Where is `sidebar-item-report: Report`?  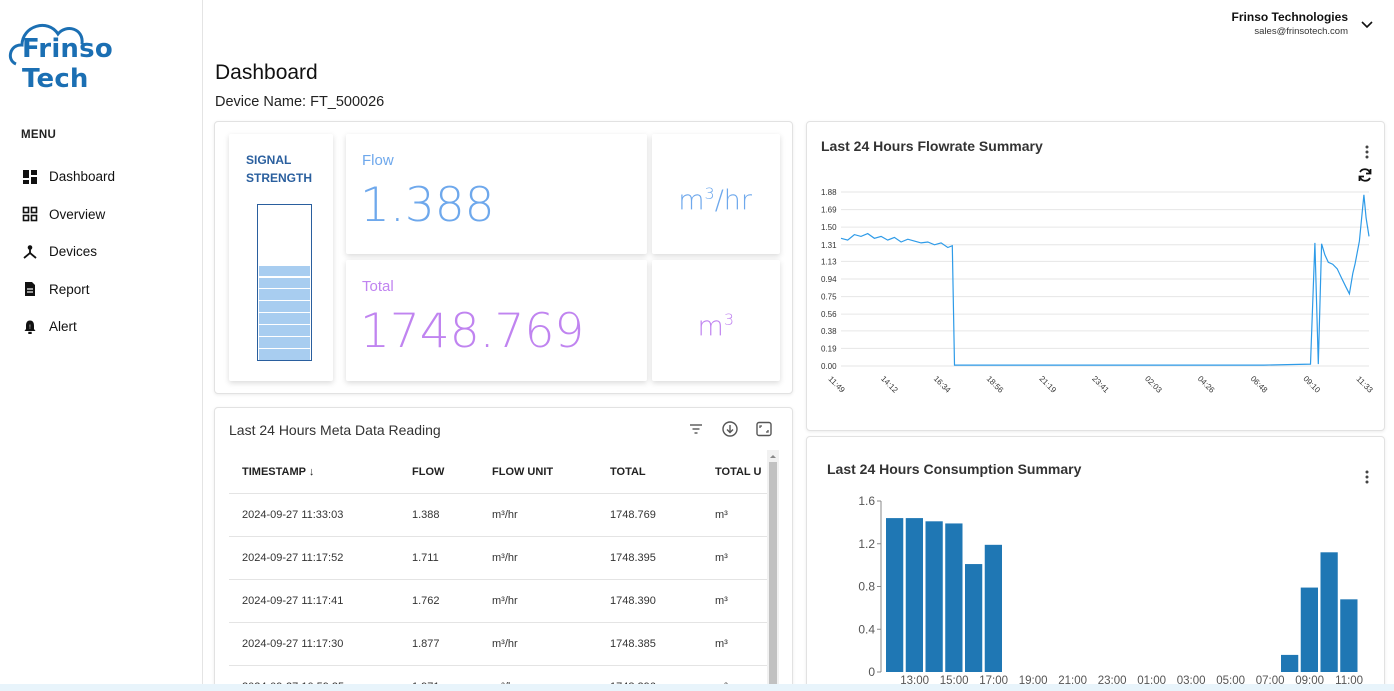 sidebar-item-report: Report is located at coordinates (101, 290).